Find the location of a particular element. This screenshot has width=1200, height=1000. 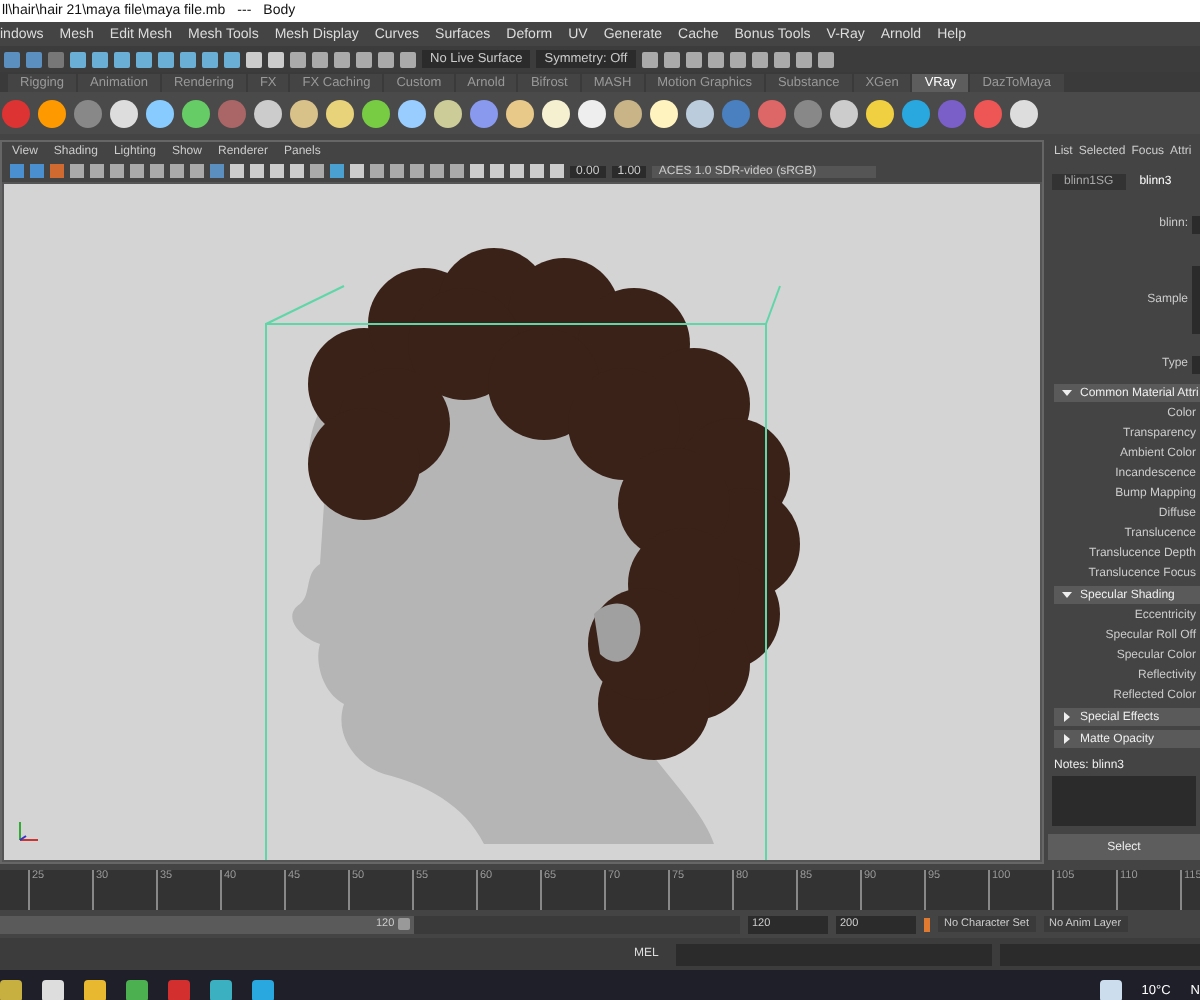

notes-field is located at coordinates (1124, 801).